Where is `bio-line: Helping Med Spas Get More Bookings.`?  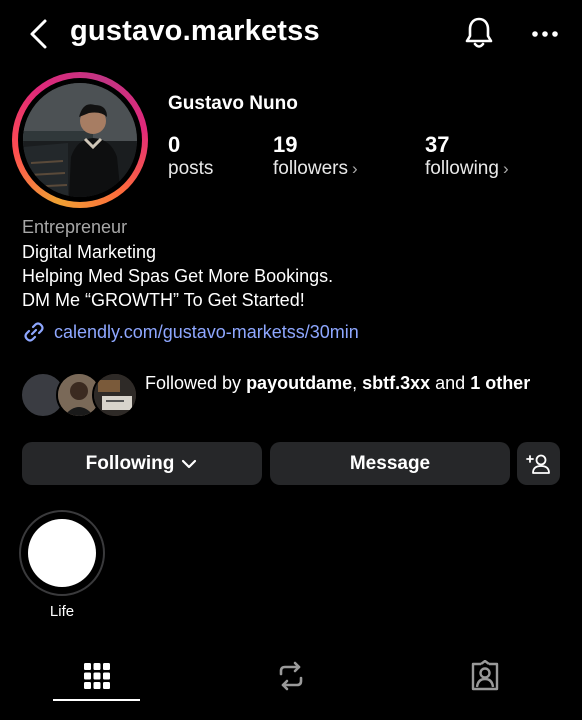
bio-line: Helping Med Spas Get More Bookings. is located at coordinates (178, 276).